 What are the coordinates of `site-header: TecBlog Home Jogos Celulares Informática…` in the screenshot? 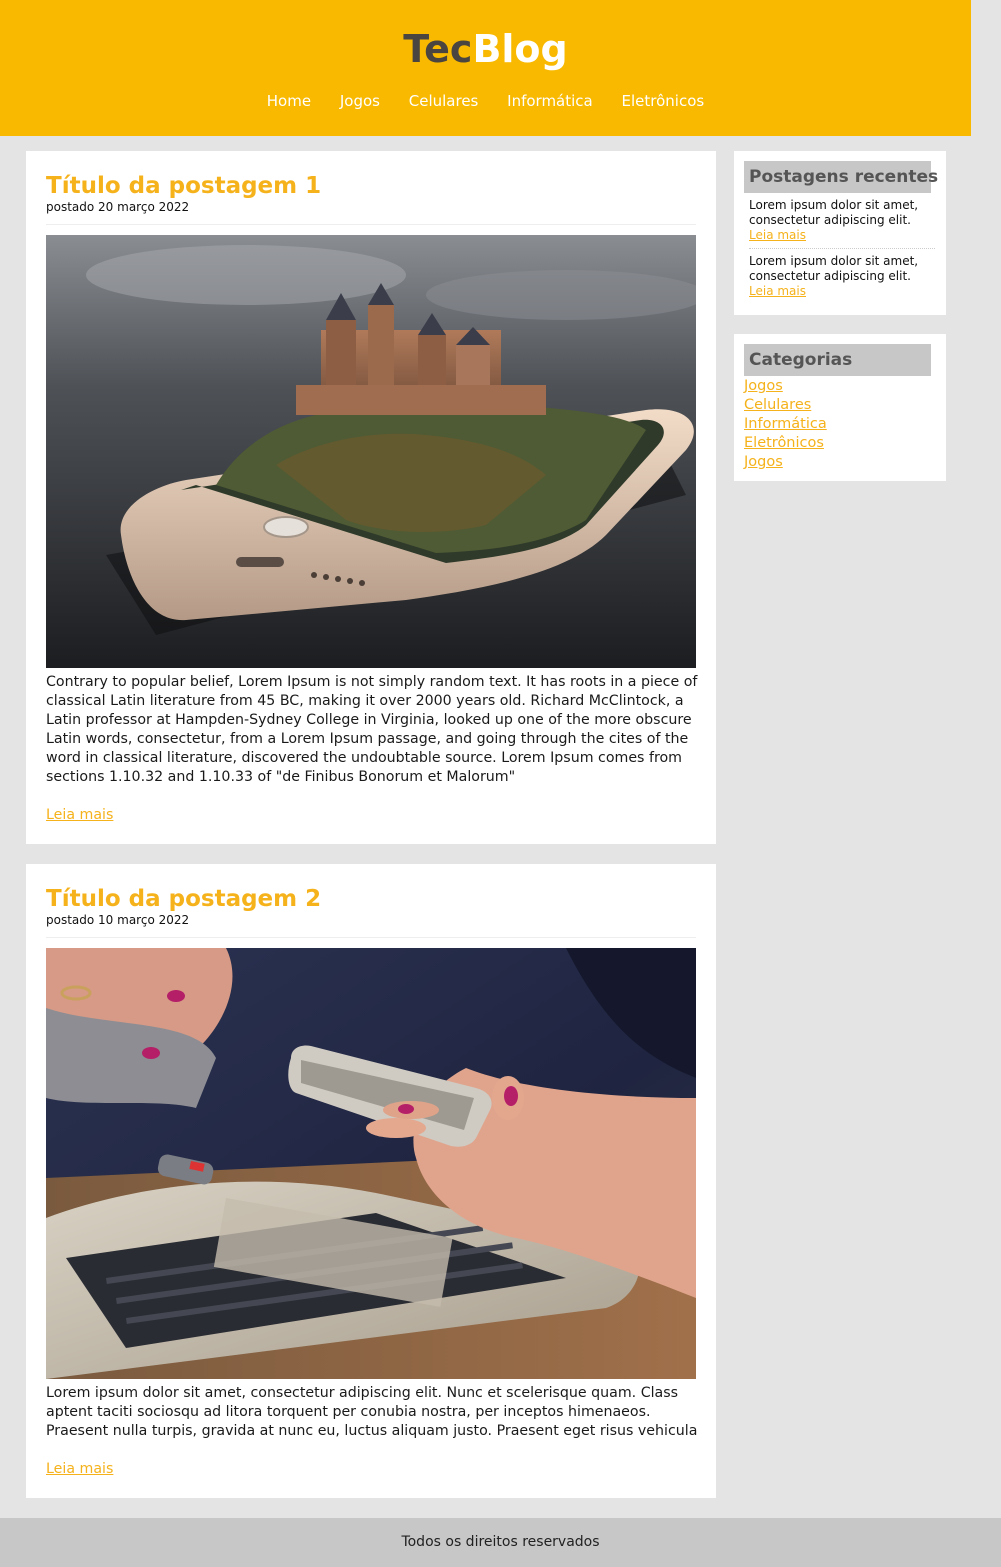 It's located at (485, 68).